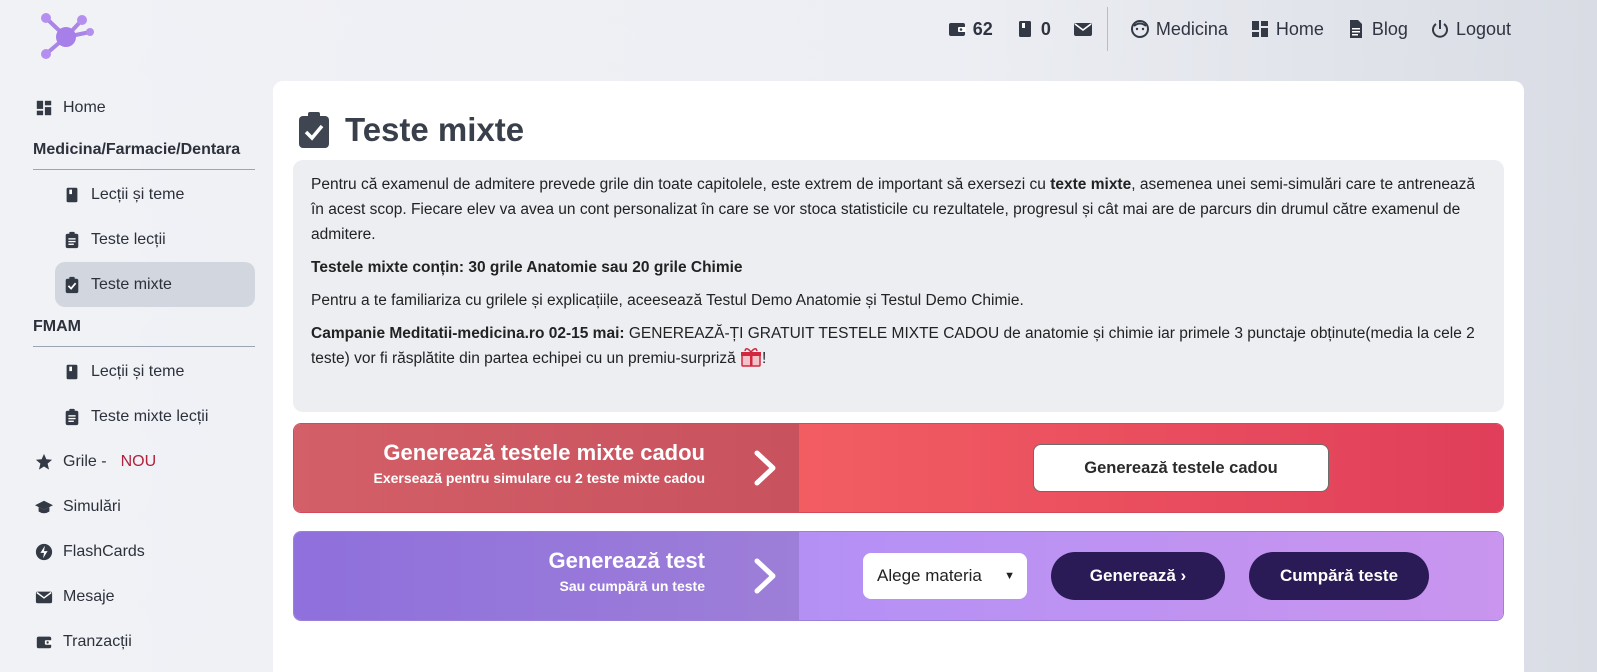 The width and height of the screenshot is (1597, 672). I want to click on gift-icon, so click(751, 357).